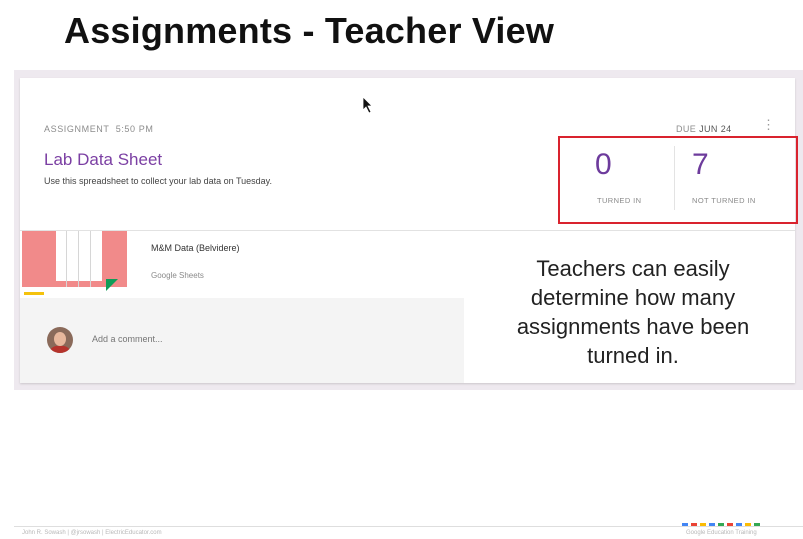 The width and height of the screenshot is (803, 539). I want to click on caption-line: determine how many, so click(633, 297).